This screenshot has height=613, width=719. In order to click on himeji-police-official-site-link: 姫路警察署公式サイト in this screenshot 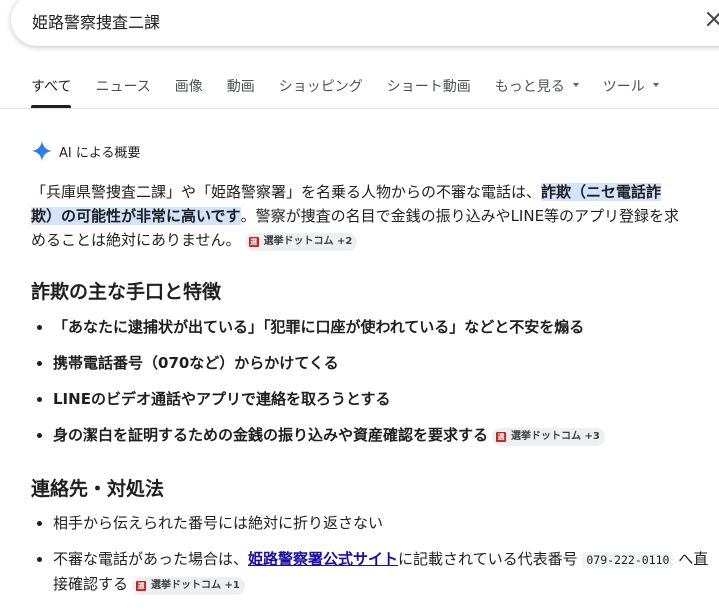, I will do `click(323, 559)`.